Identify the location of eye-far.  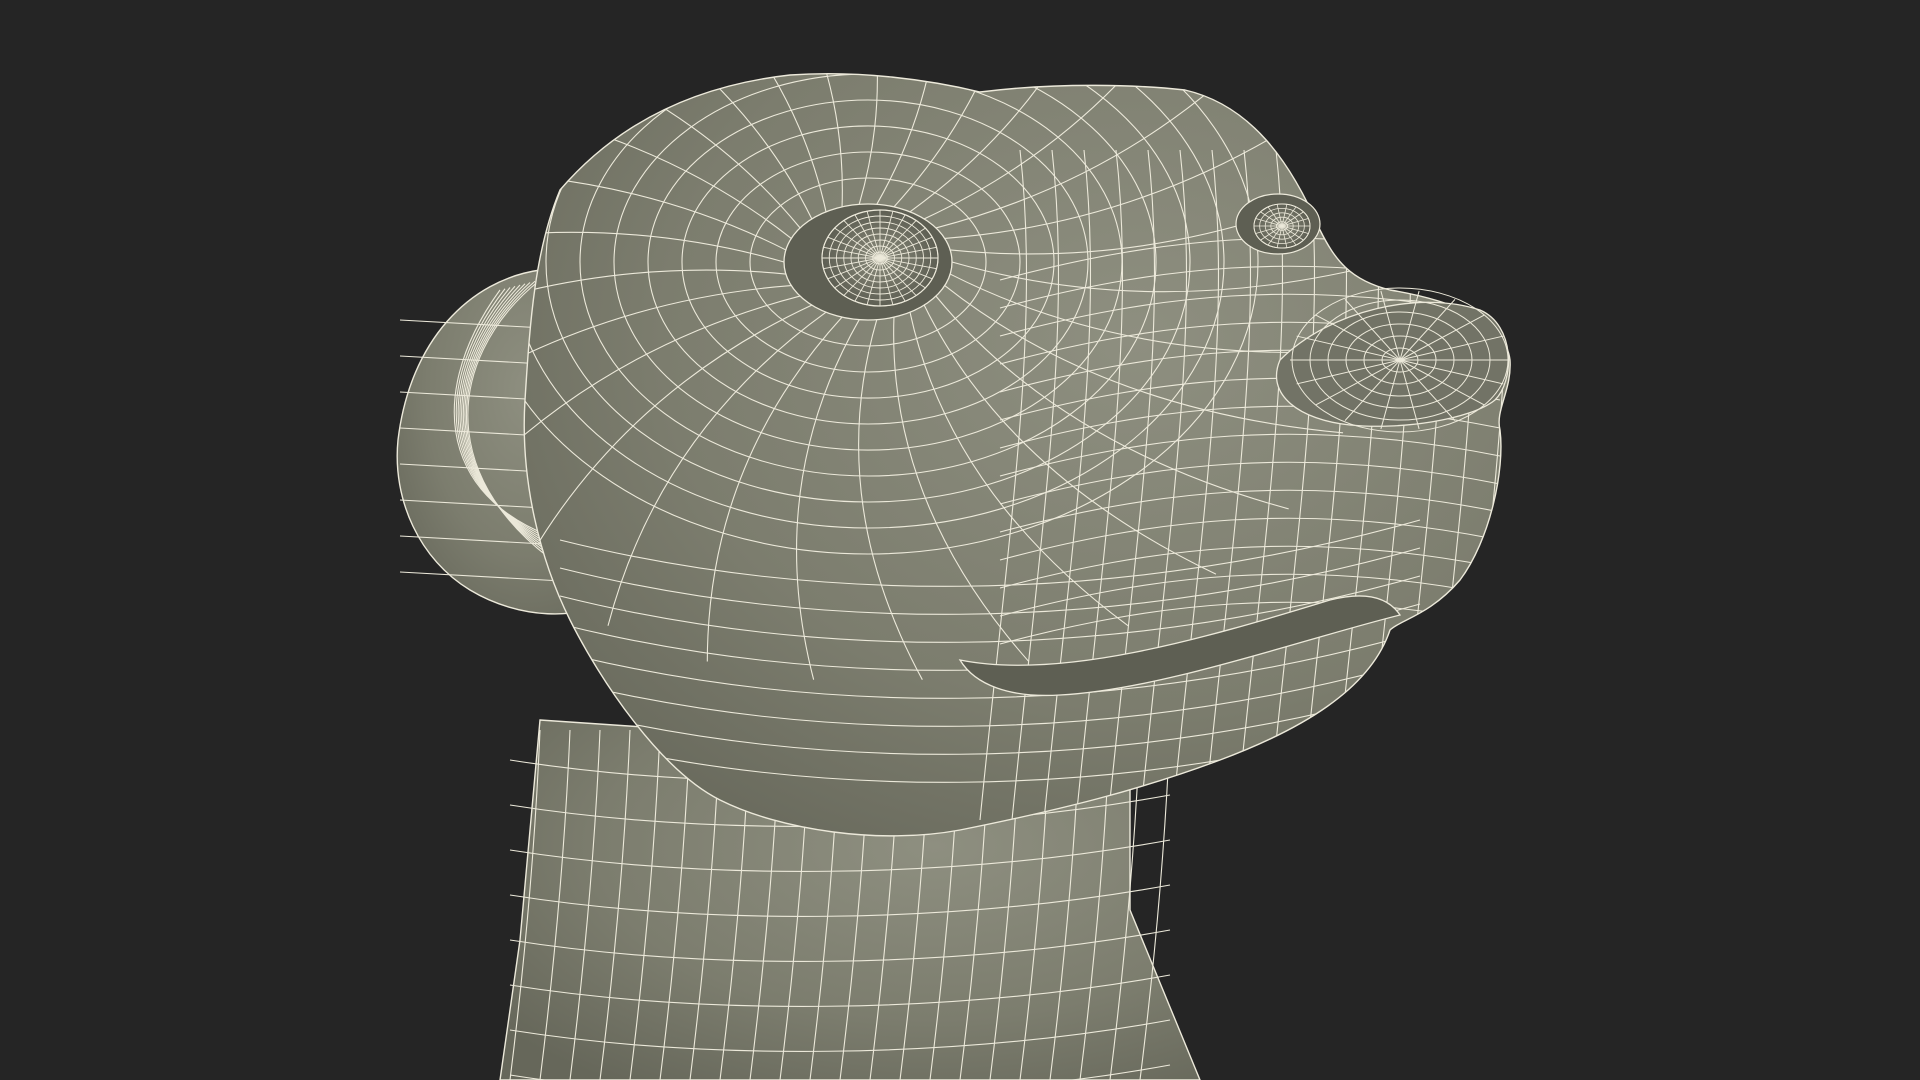
(1278, 224).